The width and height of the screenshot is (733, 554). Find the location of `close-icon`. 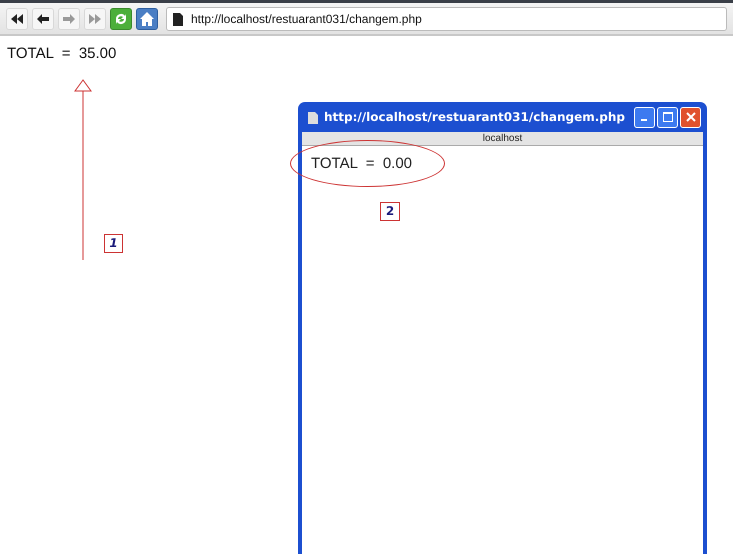

close-icon is located at coordinates (691, 117).